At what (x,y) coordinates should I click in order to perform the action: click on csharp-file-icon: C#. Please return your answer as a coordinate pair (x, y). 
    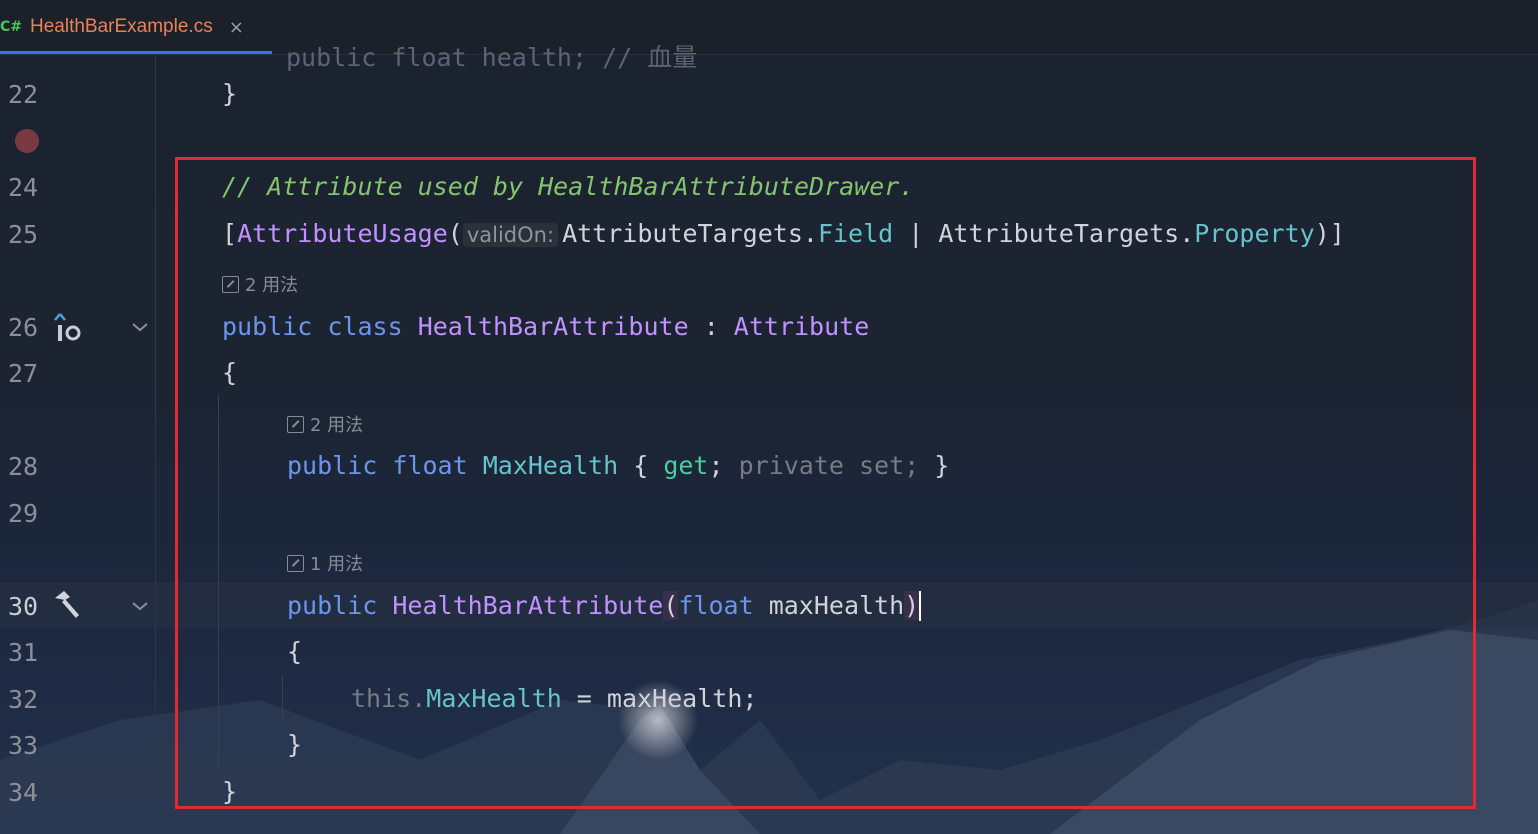
    Looking at the image, I should click on (11, 27).